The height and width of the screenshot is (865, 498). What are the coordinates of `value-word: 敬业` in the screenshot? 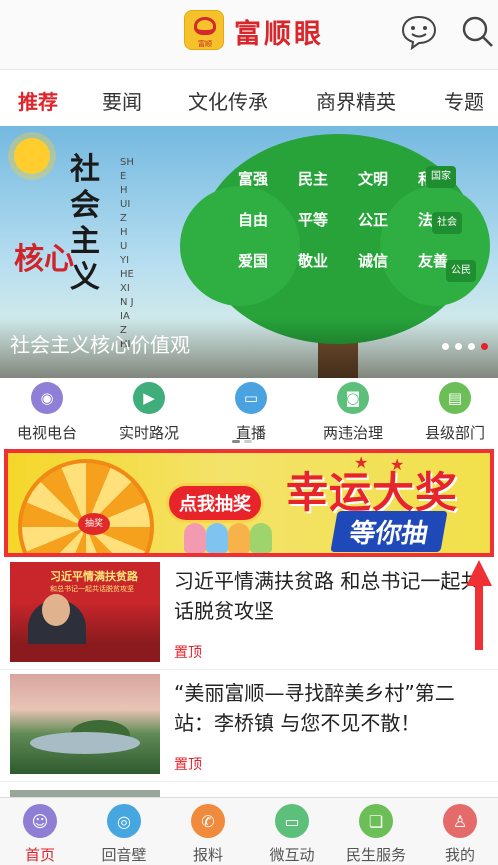 It's located at (312, 261).